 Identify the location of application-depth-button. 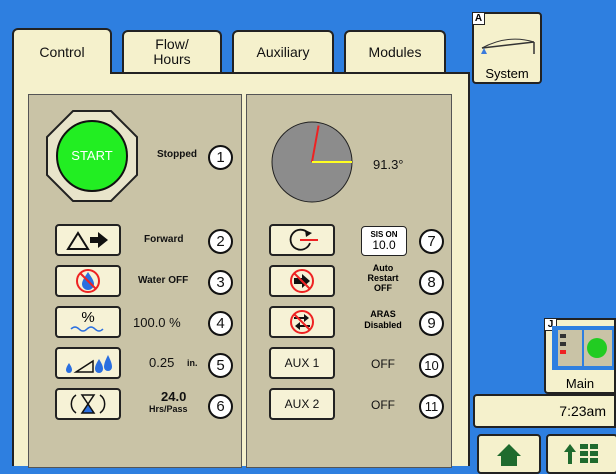
(88, 363).